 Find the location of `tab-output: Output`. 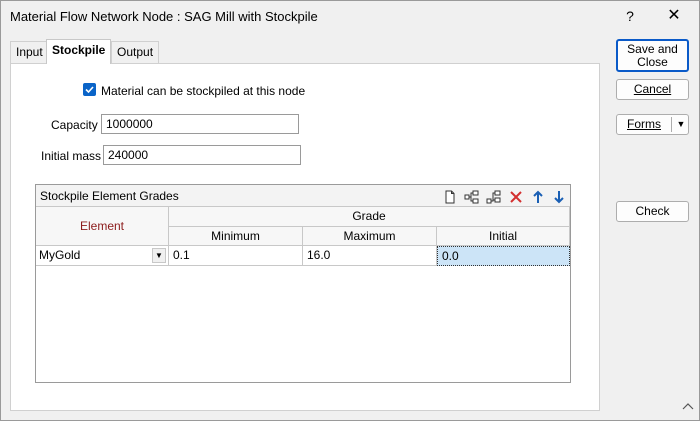

tab-output: Output is located at coordinates (135, 52).